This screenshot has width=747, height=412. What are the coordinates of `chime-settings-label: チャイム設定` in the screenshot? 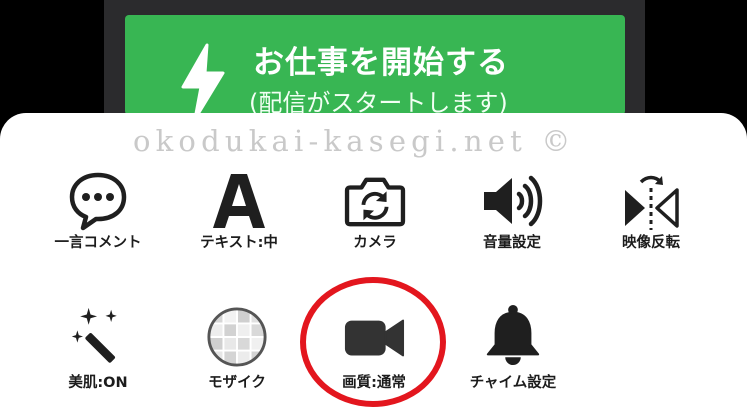 It's located at (513, 383).